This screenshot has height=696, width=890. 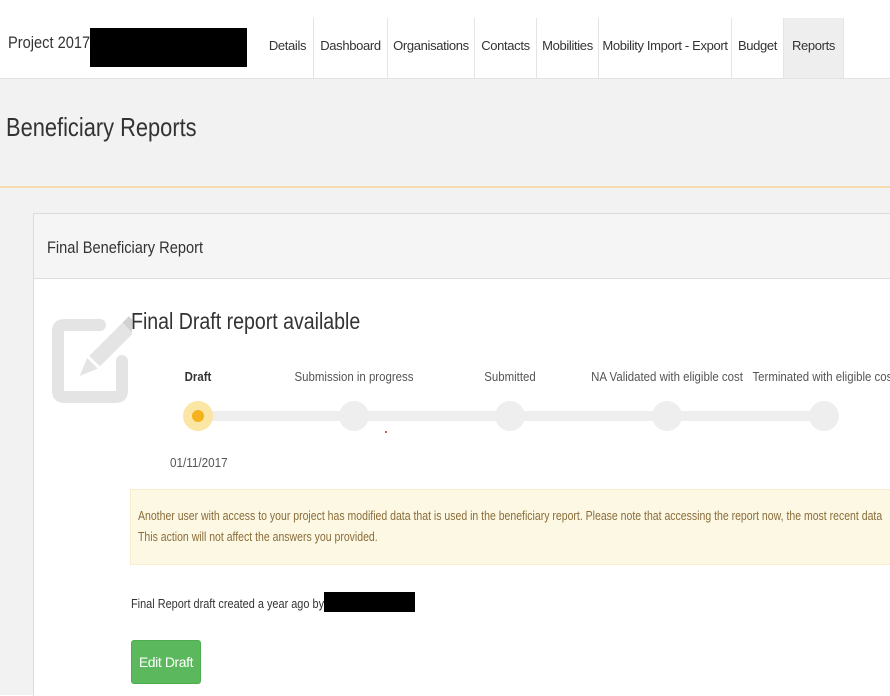 What do you see at coordinates (667, 416) in the screenshot?
I see `step-node-na-validated` at bounding box center [667, 416].